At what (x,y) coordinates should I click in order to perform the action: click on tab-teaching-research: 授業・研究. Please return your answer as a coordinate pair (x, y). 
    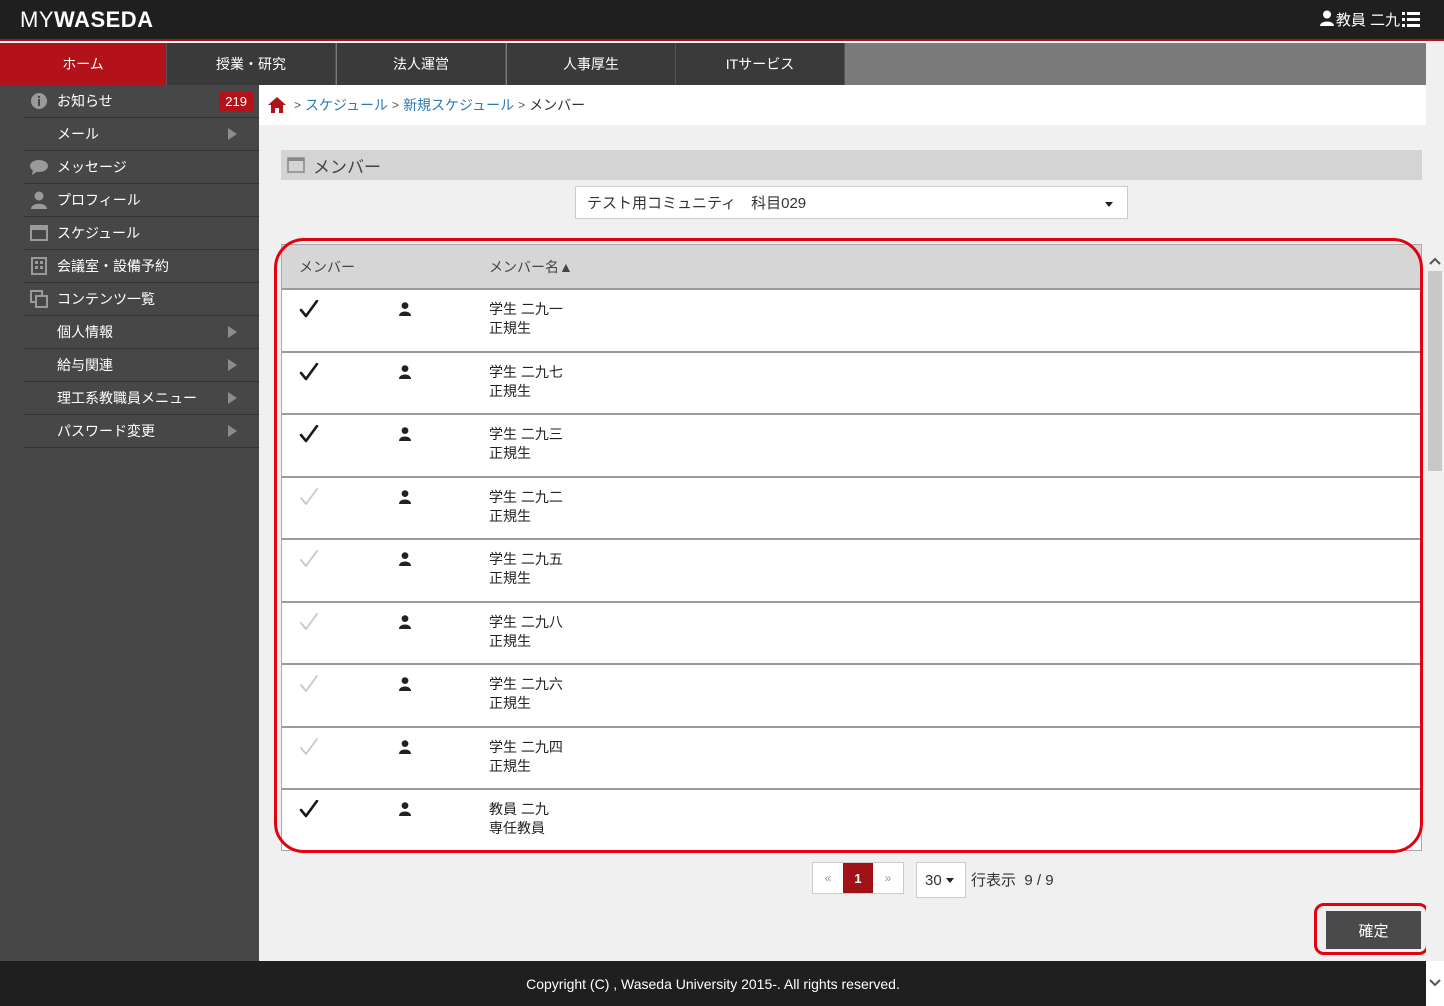
    Looking at the image, I should click on (251, 64).